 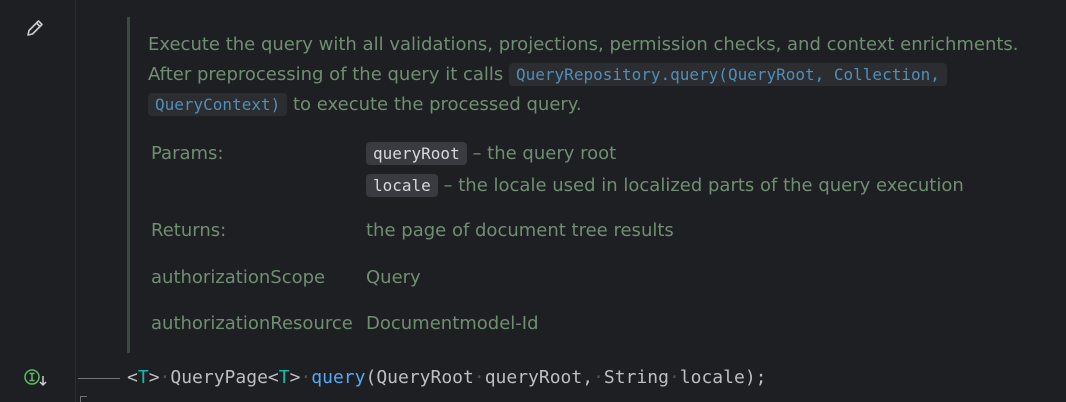 I want to click on pencil-icon, so click(x=35, y=28).